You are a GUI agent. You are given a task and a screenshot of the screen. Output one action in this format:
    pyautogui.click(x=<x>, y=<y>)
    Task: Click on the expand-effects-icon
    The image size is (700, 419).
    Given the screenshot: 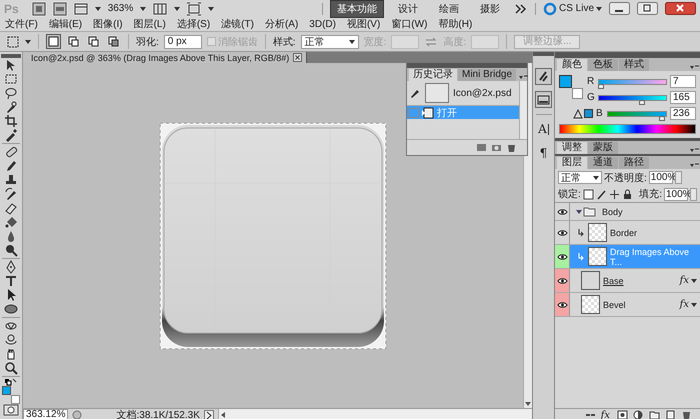 What is the action you would take?
    pyautogui.click(x=694, y=304)
    